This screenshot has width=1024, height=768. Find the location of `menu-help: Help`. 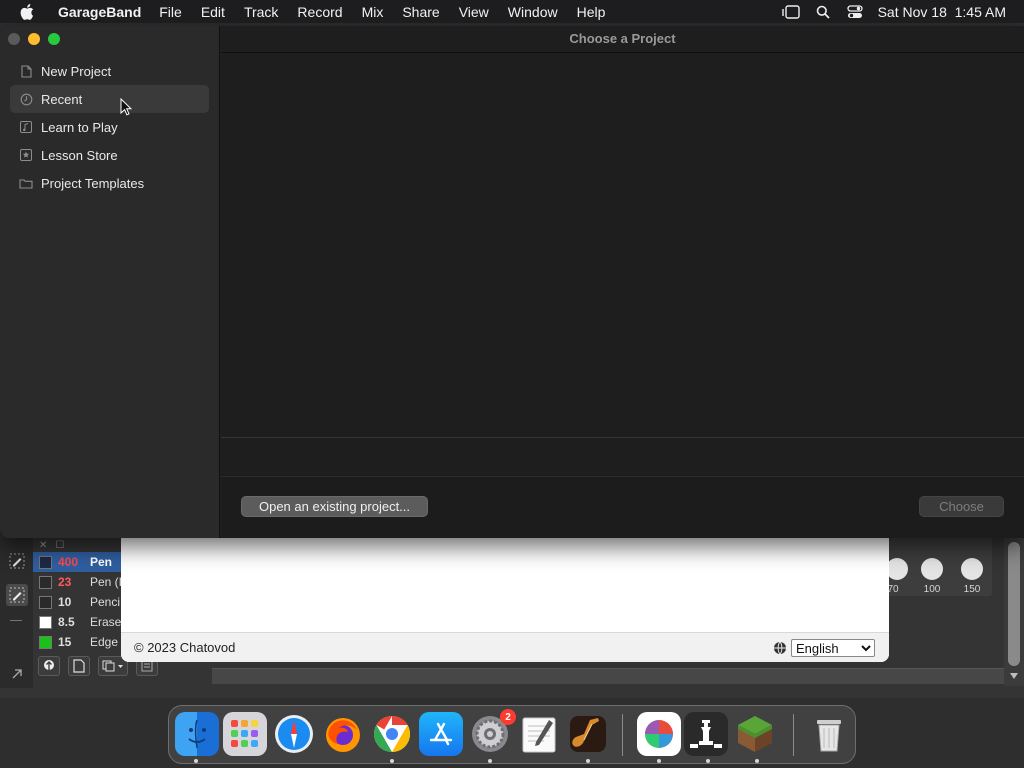

menu-help: Help is located at coordinates (591, 12).